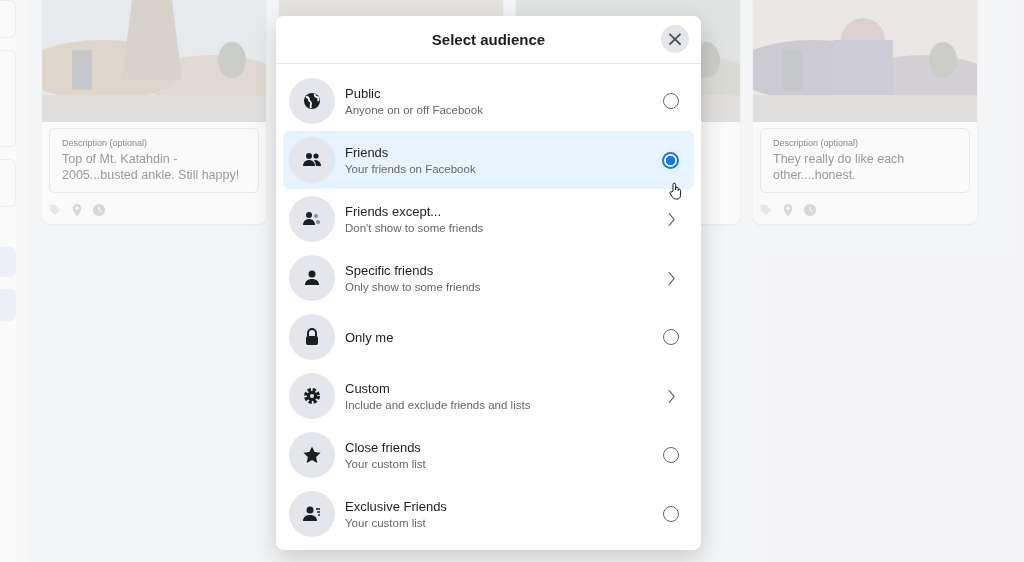 The image size is (1024, 562). What do you see at coordinates (488, 455) in the screenshot?
I see `audience-option: Close friends Your custom list` at bounding box center [488, 455].